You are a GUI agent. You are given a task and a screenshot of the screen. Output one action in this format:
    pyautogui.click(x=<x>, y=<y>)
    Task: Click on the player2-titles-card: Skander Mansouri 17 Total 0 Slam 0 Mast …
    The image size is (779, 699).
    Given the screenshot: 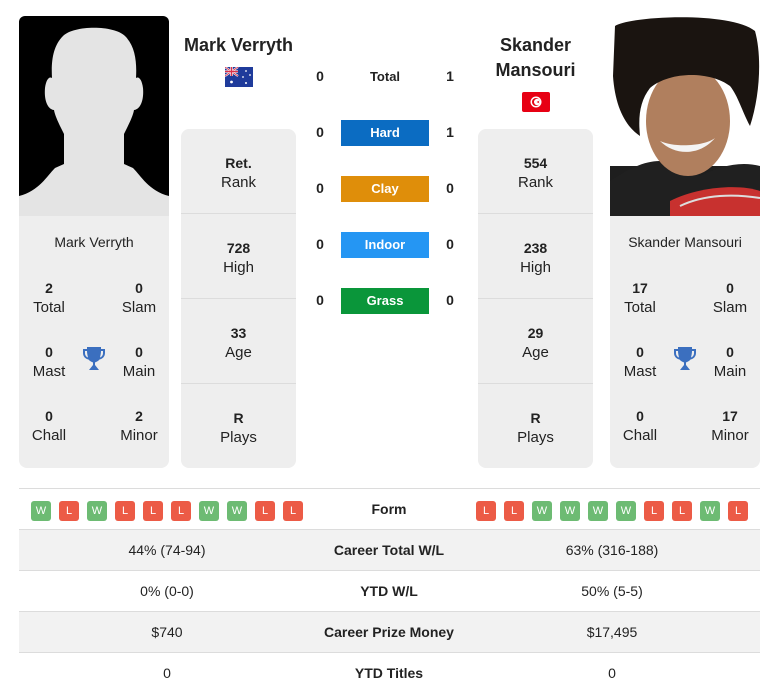 What is the action you would take?
    pyautogui.click(x=685, y=342)
    